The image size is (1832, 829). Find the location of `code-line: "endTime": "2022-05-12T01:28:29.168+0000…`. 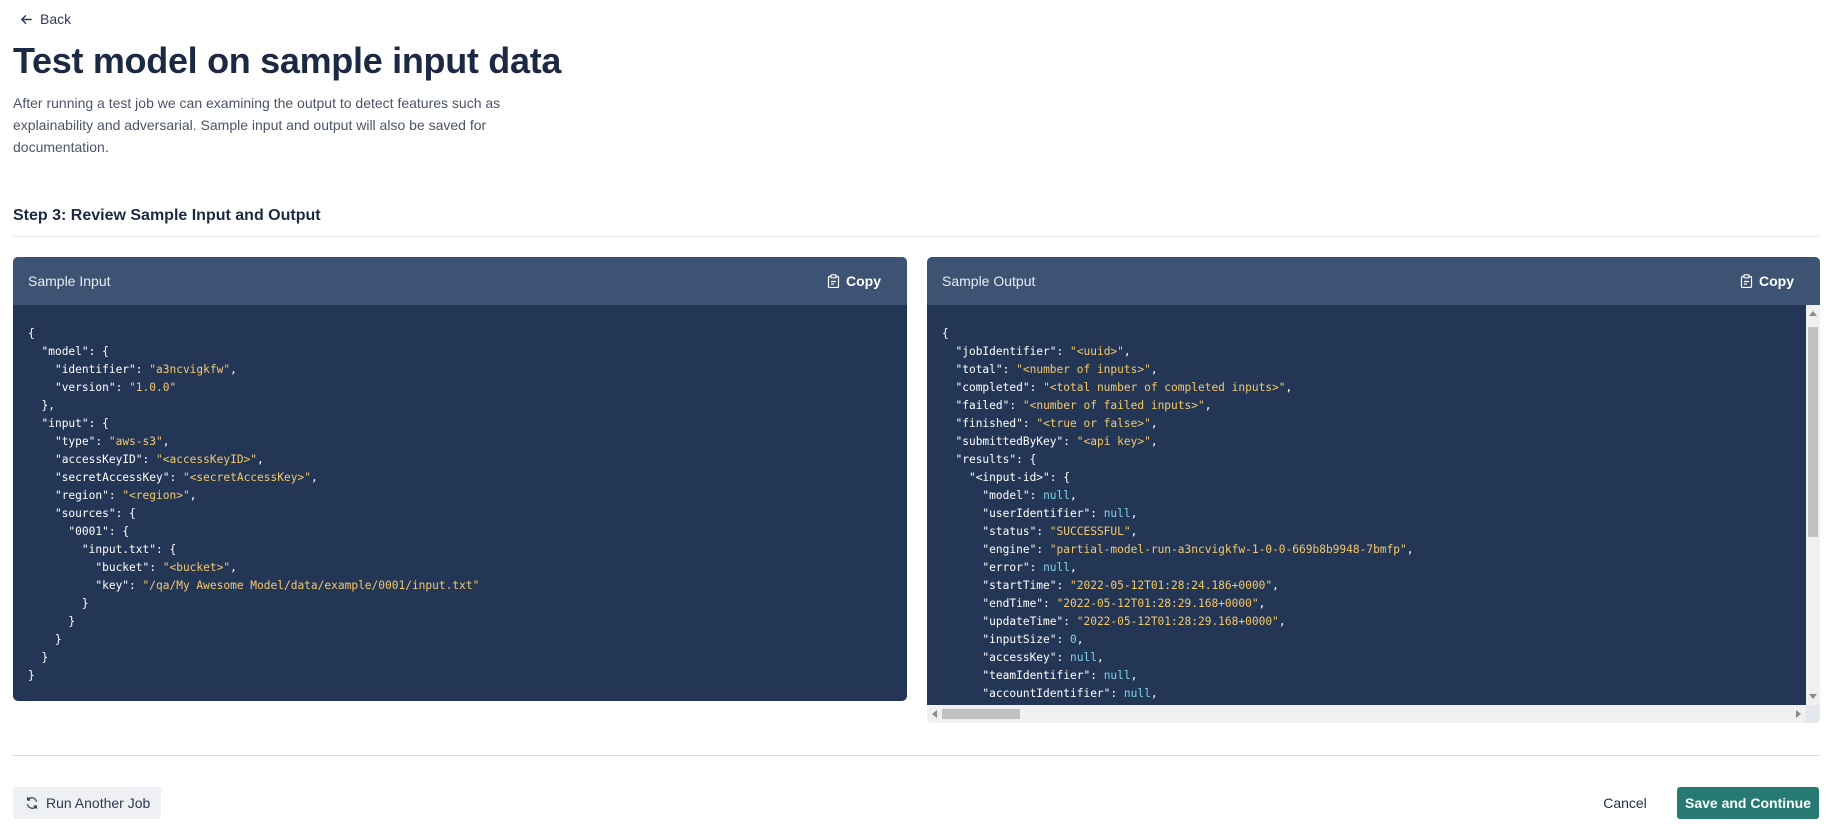

code-line: "endTime": "2022-05-12T01:28:29.168+0000… is located at coordinates (1374, 604).